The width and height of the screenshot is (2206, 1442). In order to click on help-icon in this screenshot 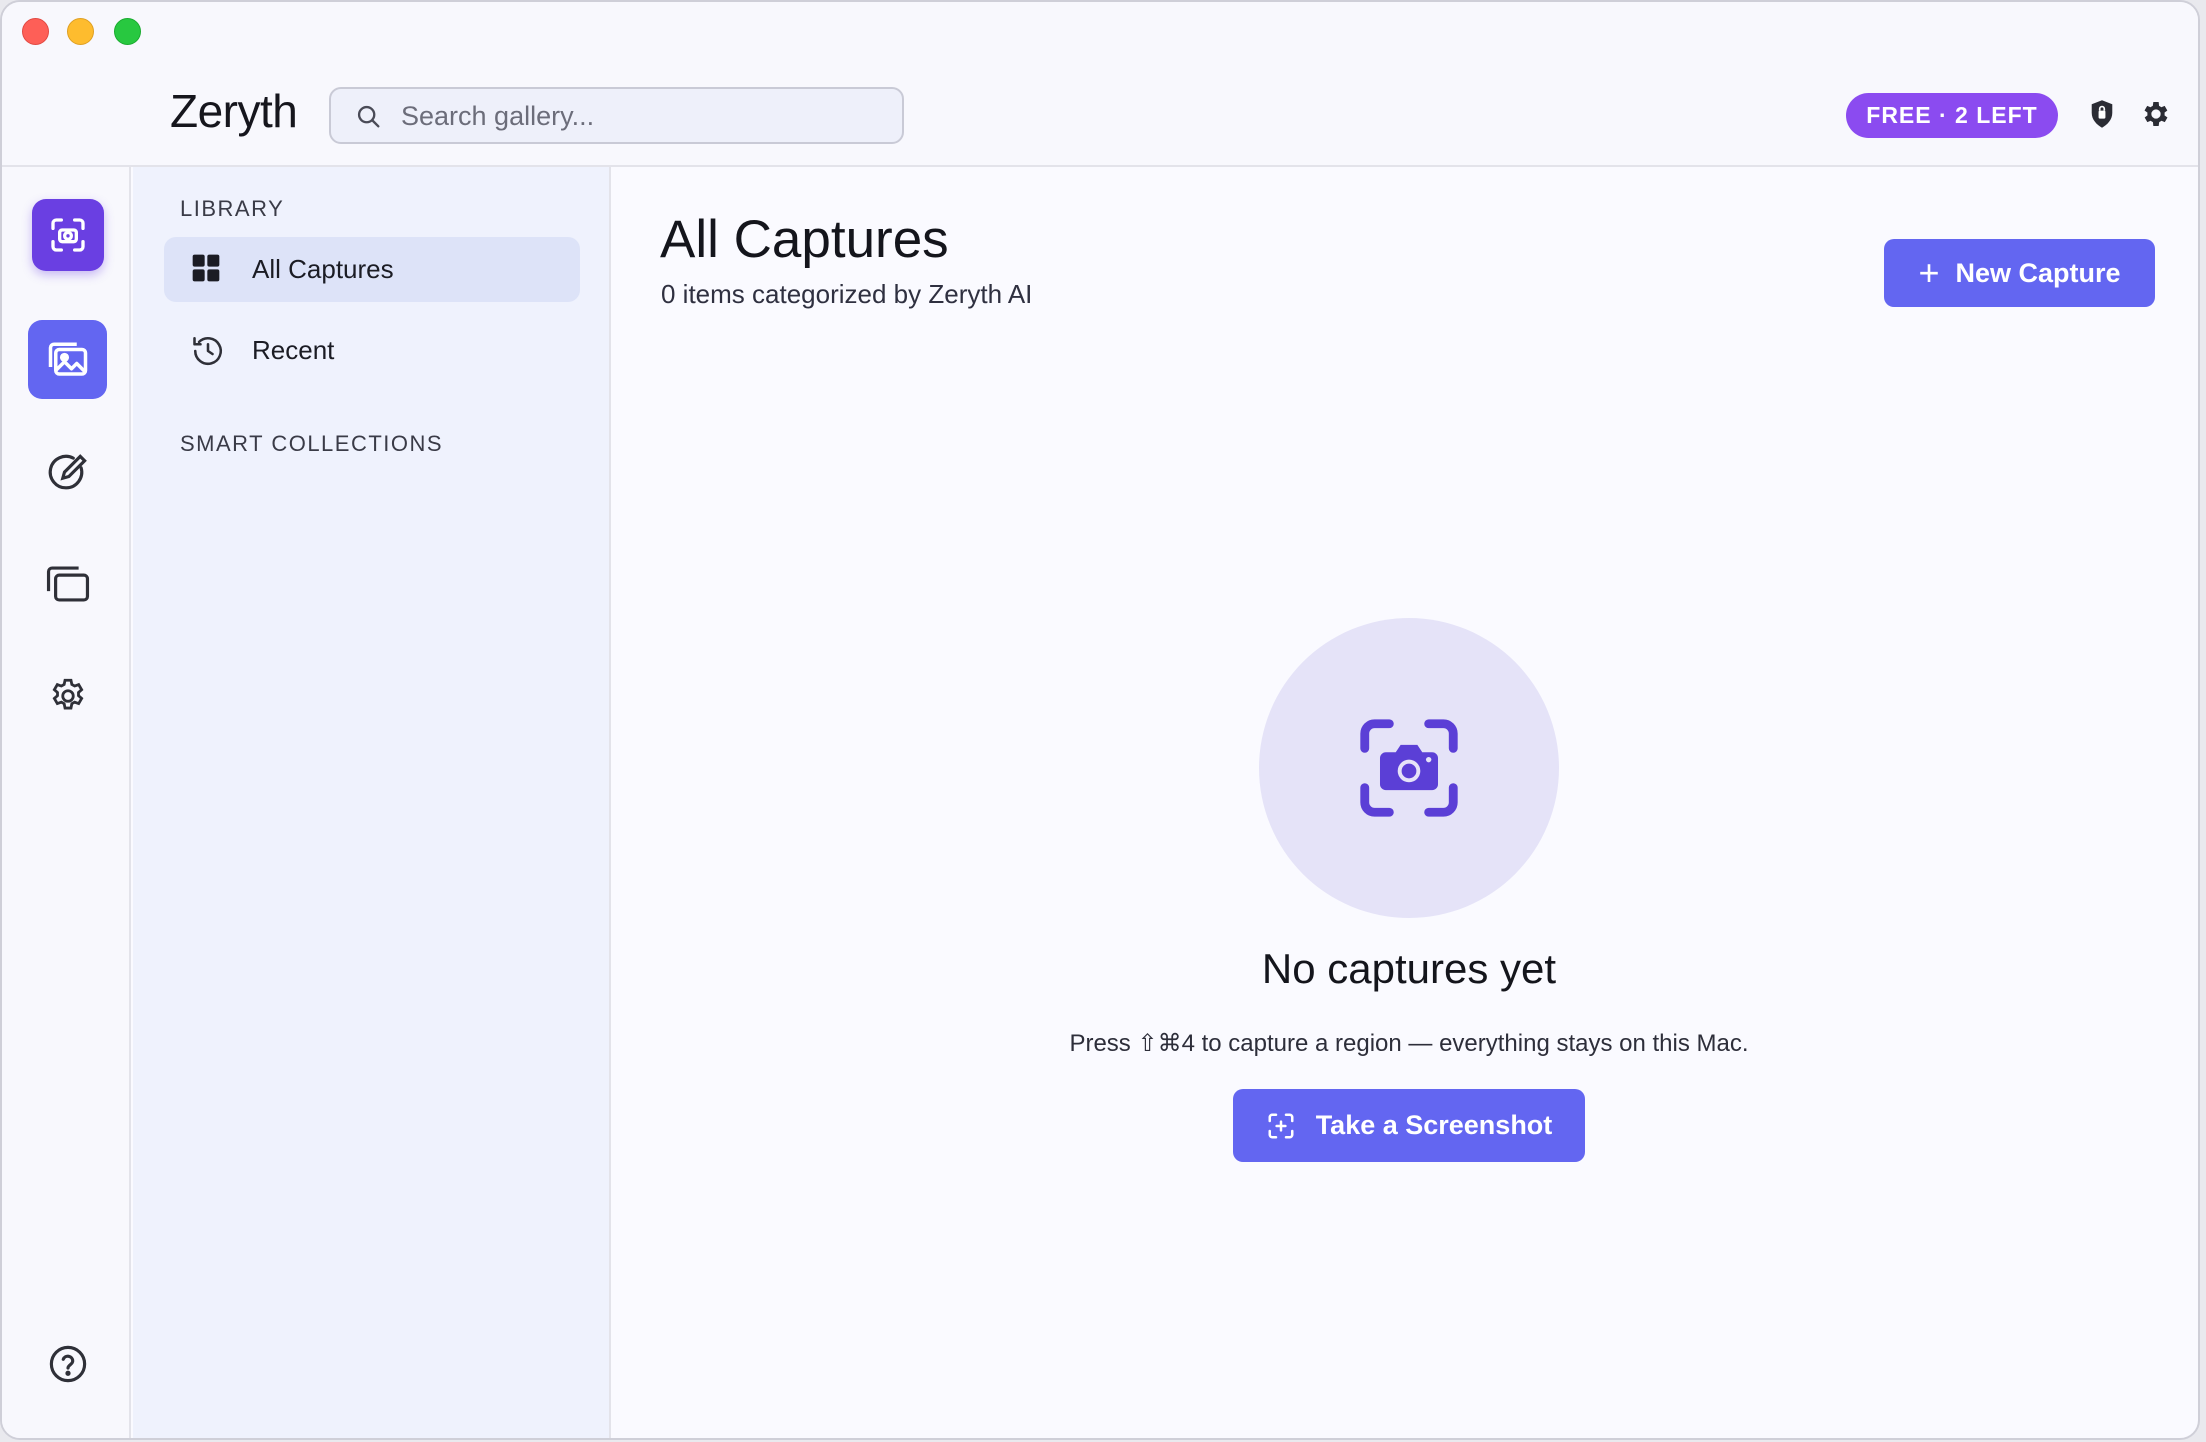, I will do `click(67, 1363)`.